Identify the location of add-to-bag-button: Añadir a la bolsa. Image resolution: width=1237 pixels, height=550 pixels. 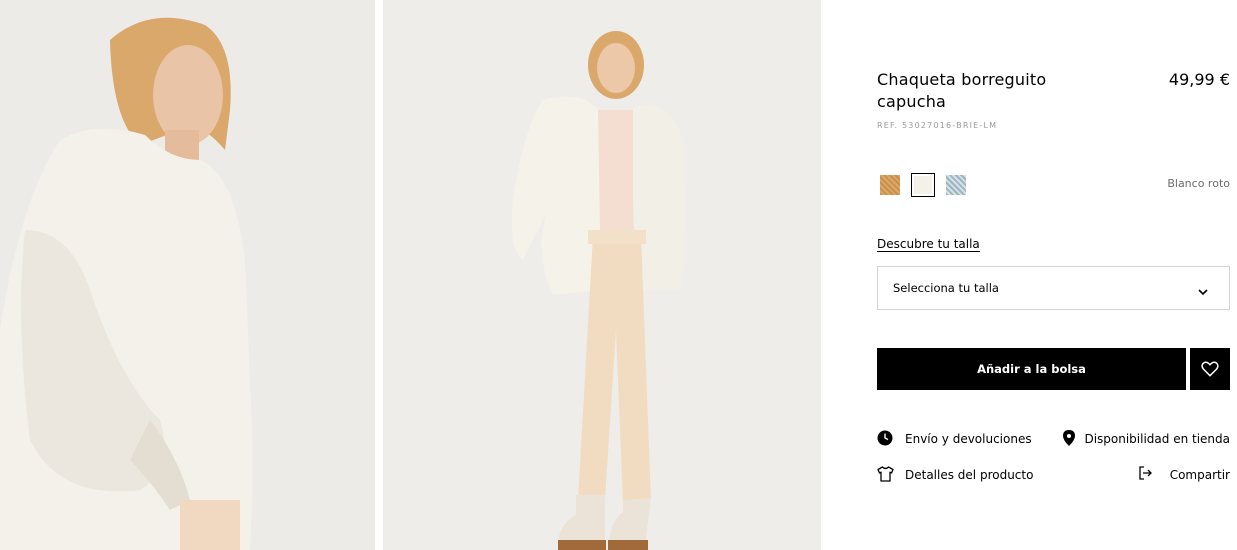
(1031, 369).